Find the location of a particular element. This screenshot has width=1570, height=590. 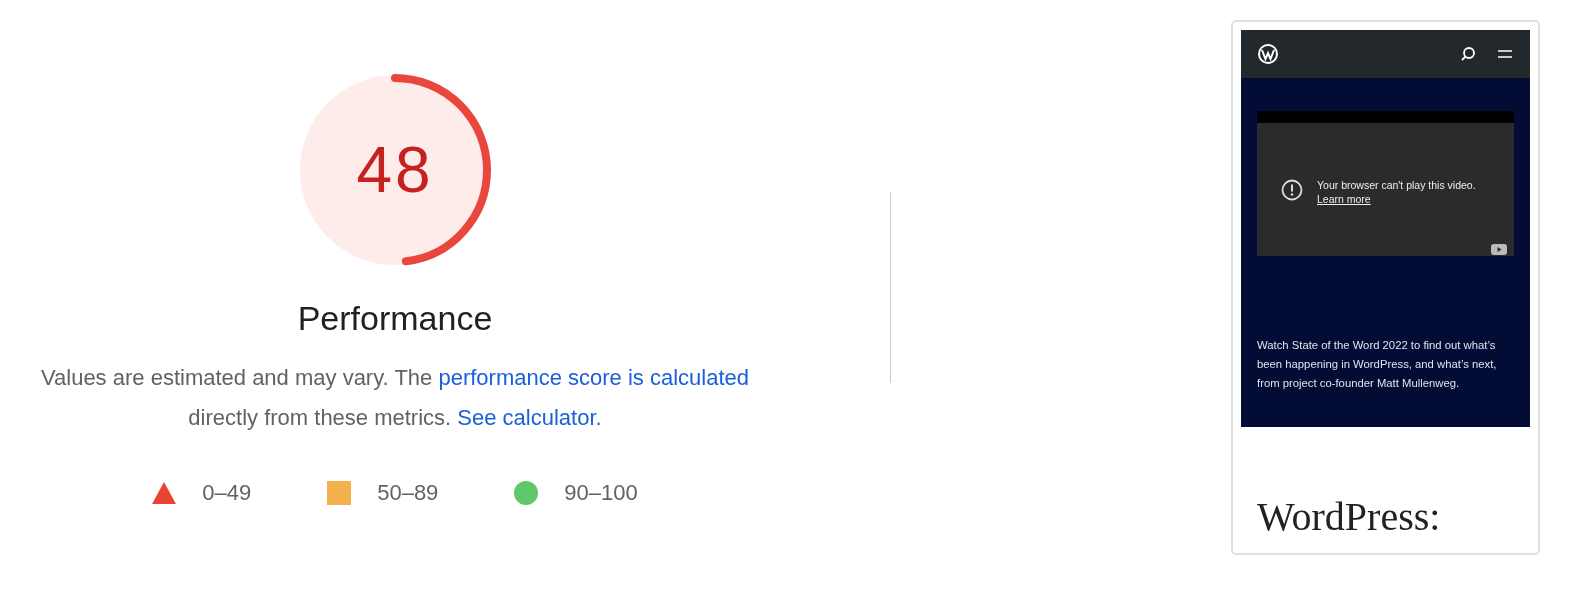

legend-label: 90–100 is located at coordinates (601, 493).